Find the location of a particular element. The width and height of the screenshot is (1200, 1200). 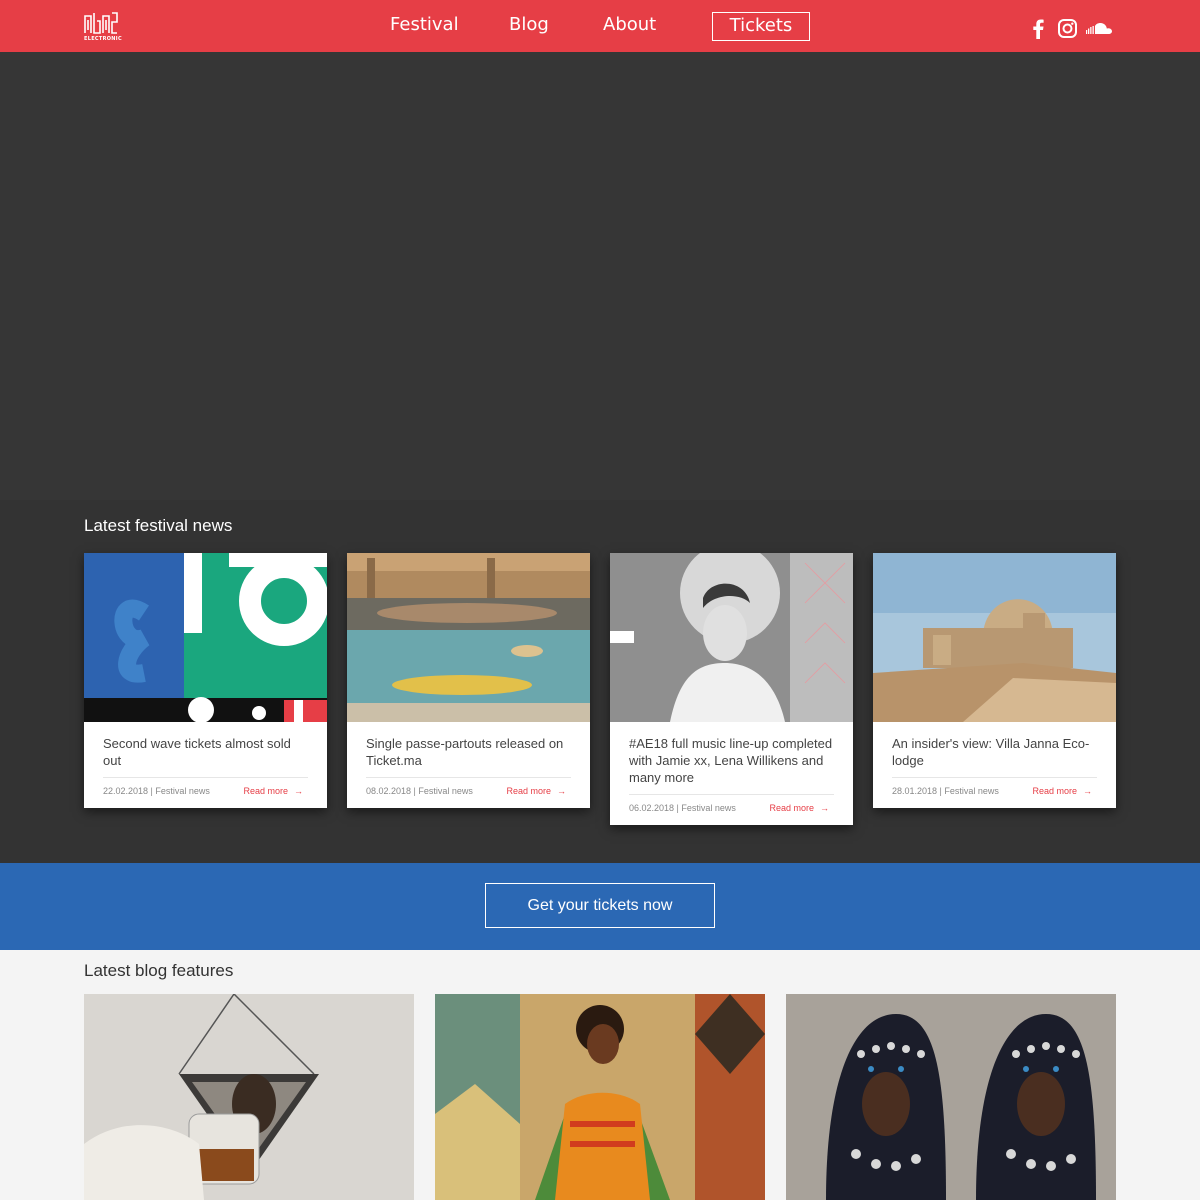

news-card-title: An insider's view: Villa Janna Eco-lodge is located at coordinates (991, 752).